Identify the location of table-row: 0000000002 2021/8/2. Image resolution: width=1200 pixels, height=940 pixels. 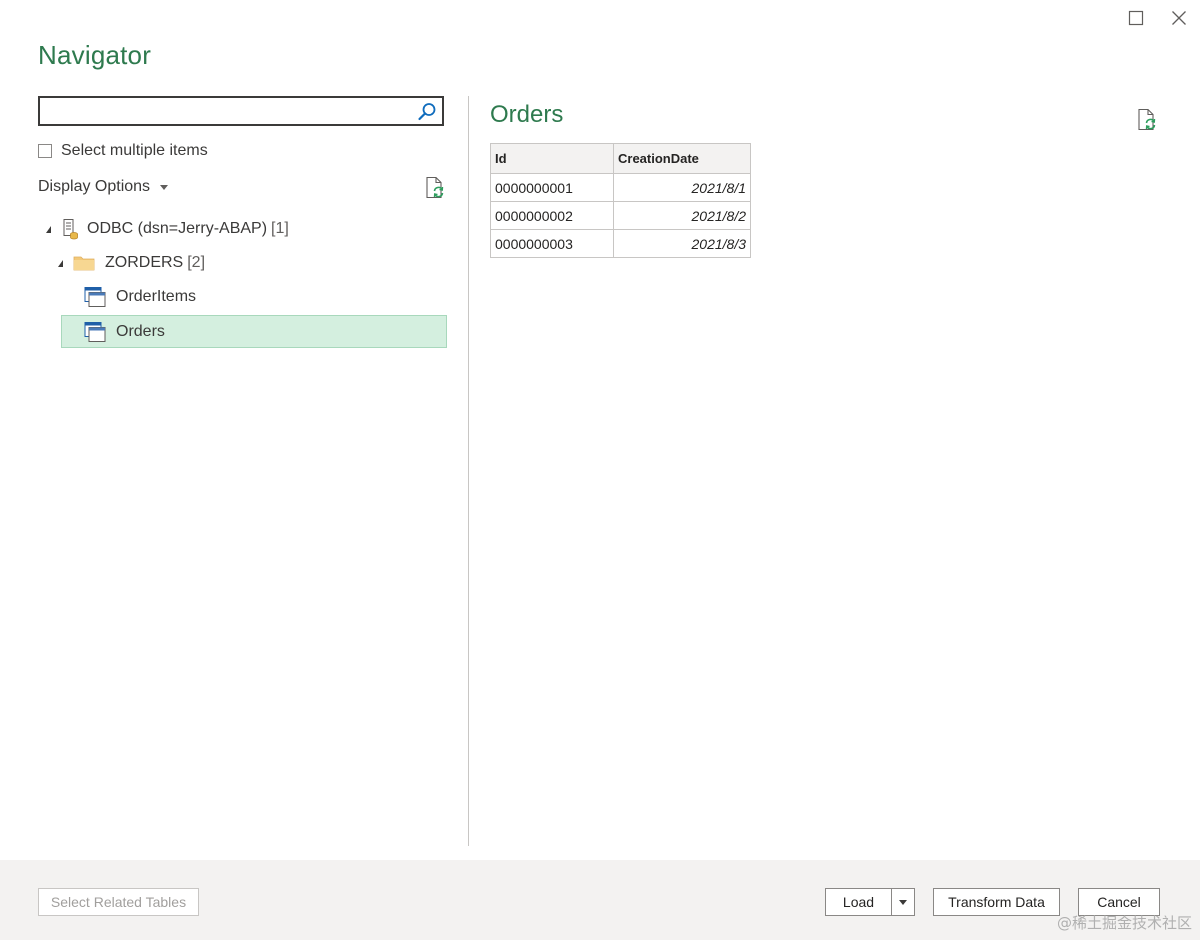
(620, 215).